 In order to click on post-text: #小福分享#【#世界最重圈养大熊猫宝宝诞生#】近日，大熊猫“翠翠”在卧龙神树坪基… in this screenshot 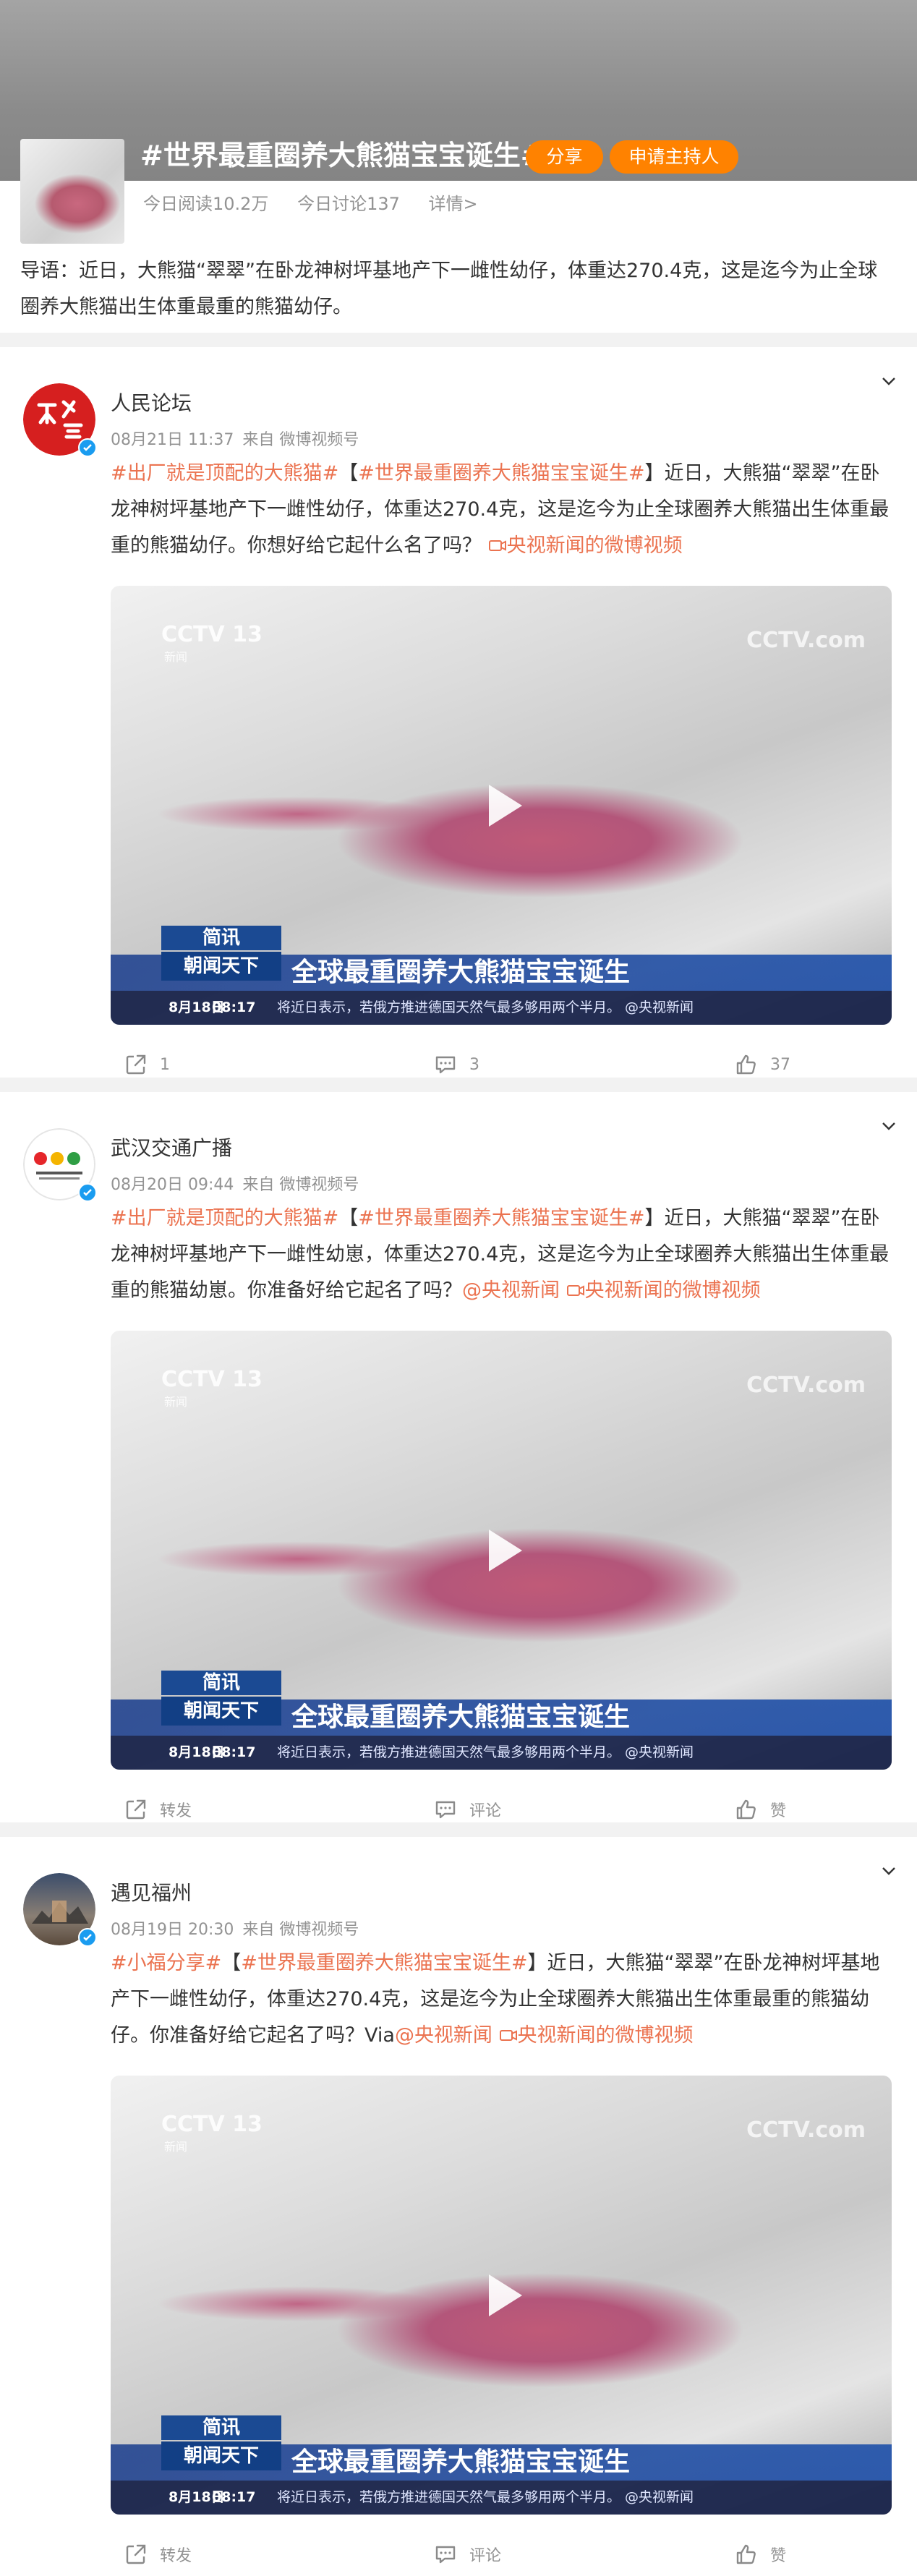, I will do `click(495, 2000)`.